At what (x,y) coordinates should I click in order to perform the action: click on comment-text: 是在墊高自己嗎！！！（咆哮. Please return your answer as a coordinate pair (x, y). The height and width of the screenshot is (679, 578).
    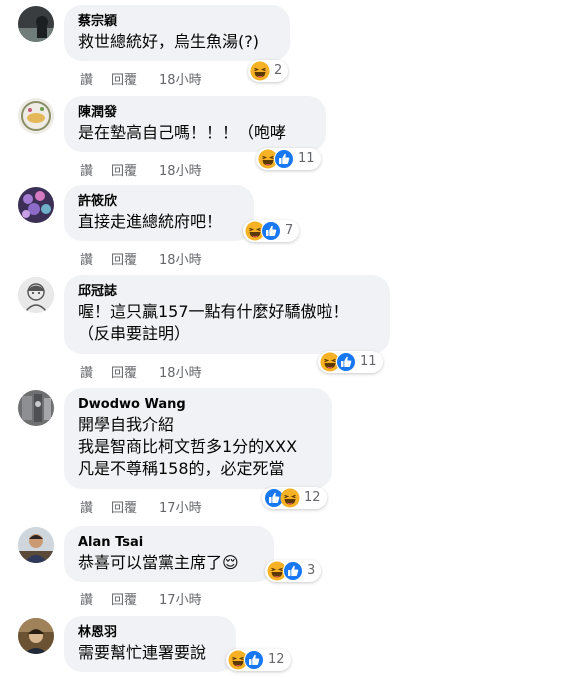
    Looking at the image, I should click on (182, 132).